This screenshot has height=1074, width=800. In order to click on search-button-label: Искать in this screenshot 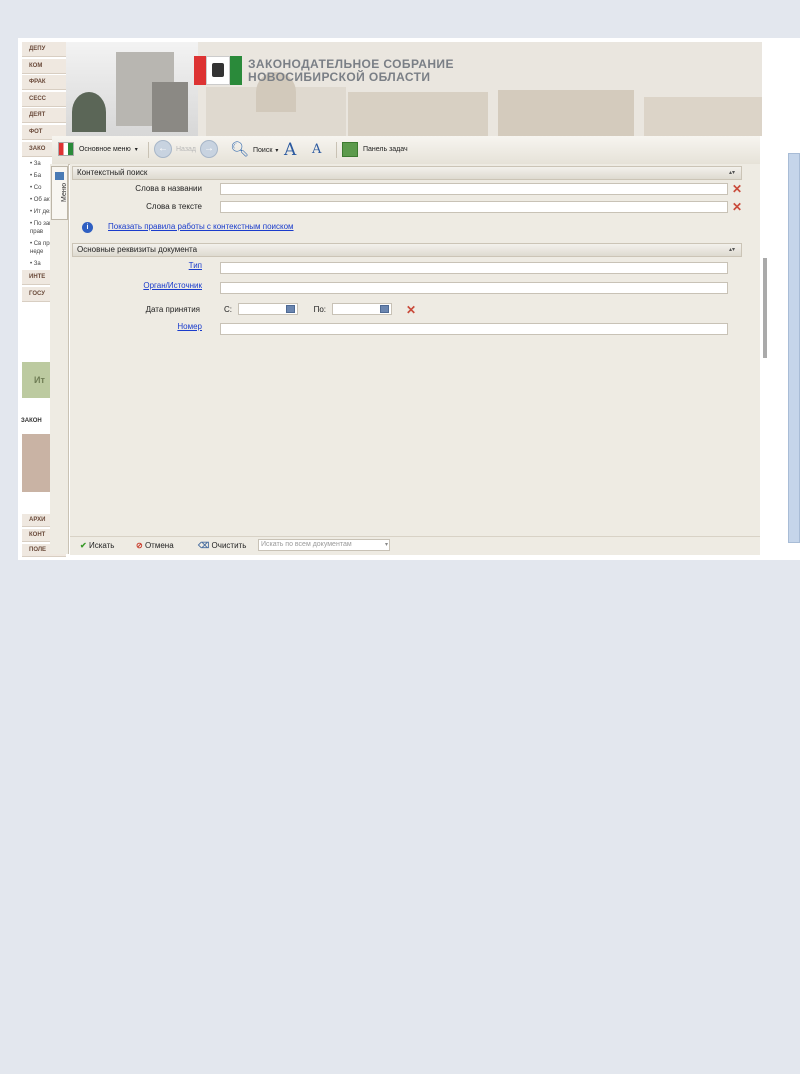, I will do `click(101, 545)`.